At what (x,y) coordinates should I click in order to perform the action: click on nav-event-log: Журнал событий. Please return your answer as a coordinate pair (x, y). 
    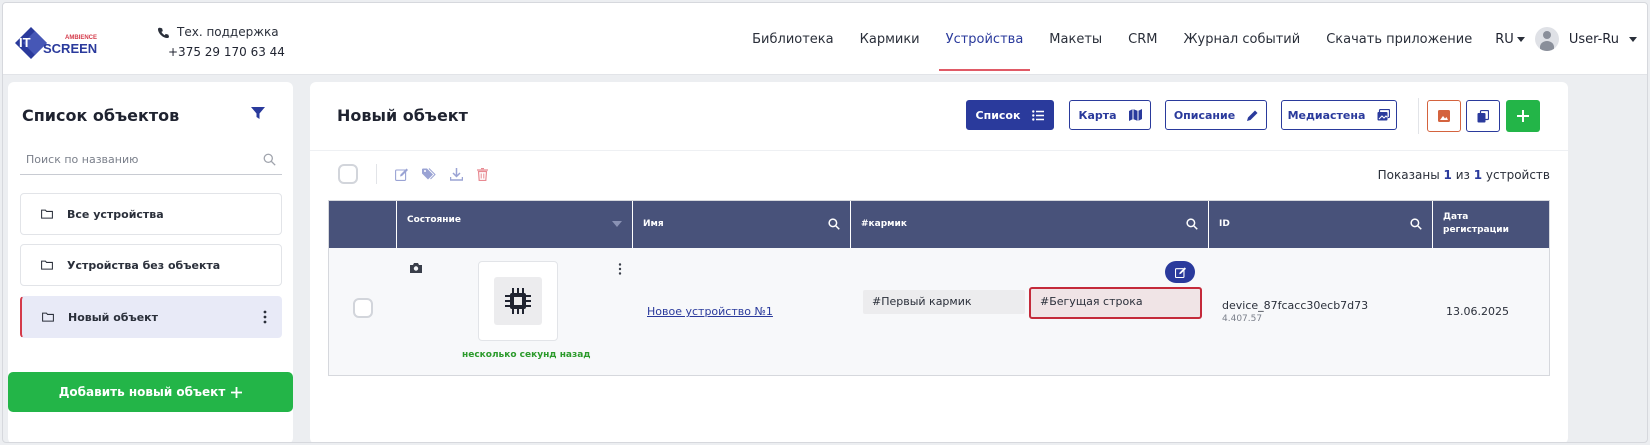
    Looking at the image, I should click on (1242, 39).